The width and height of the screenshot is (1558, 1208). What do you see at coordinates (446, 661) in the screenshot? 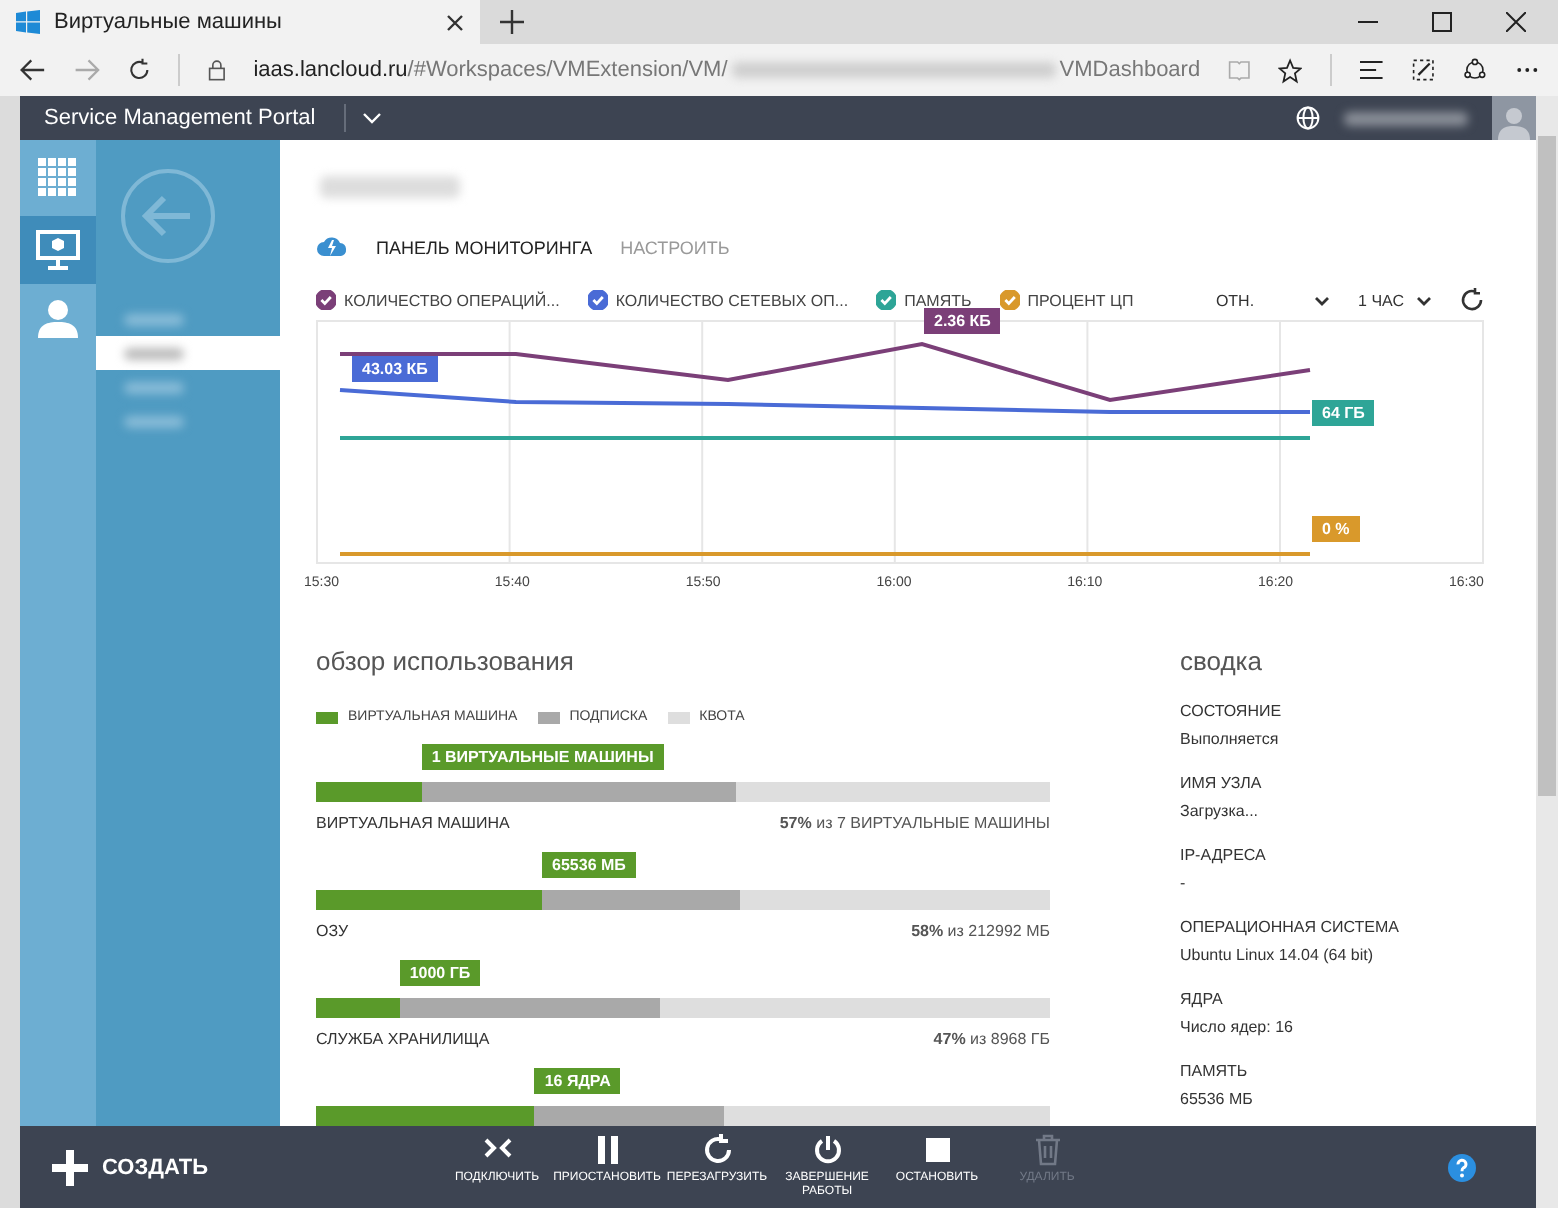
I see `section-heading: обзор использования` at bounding box center [446, 661].